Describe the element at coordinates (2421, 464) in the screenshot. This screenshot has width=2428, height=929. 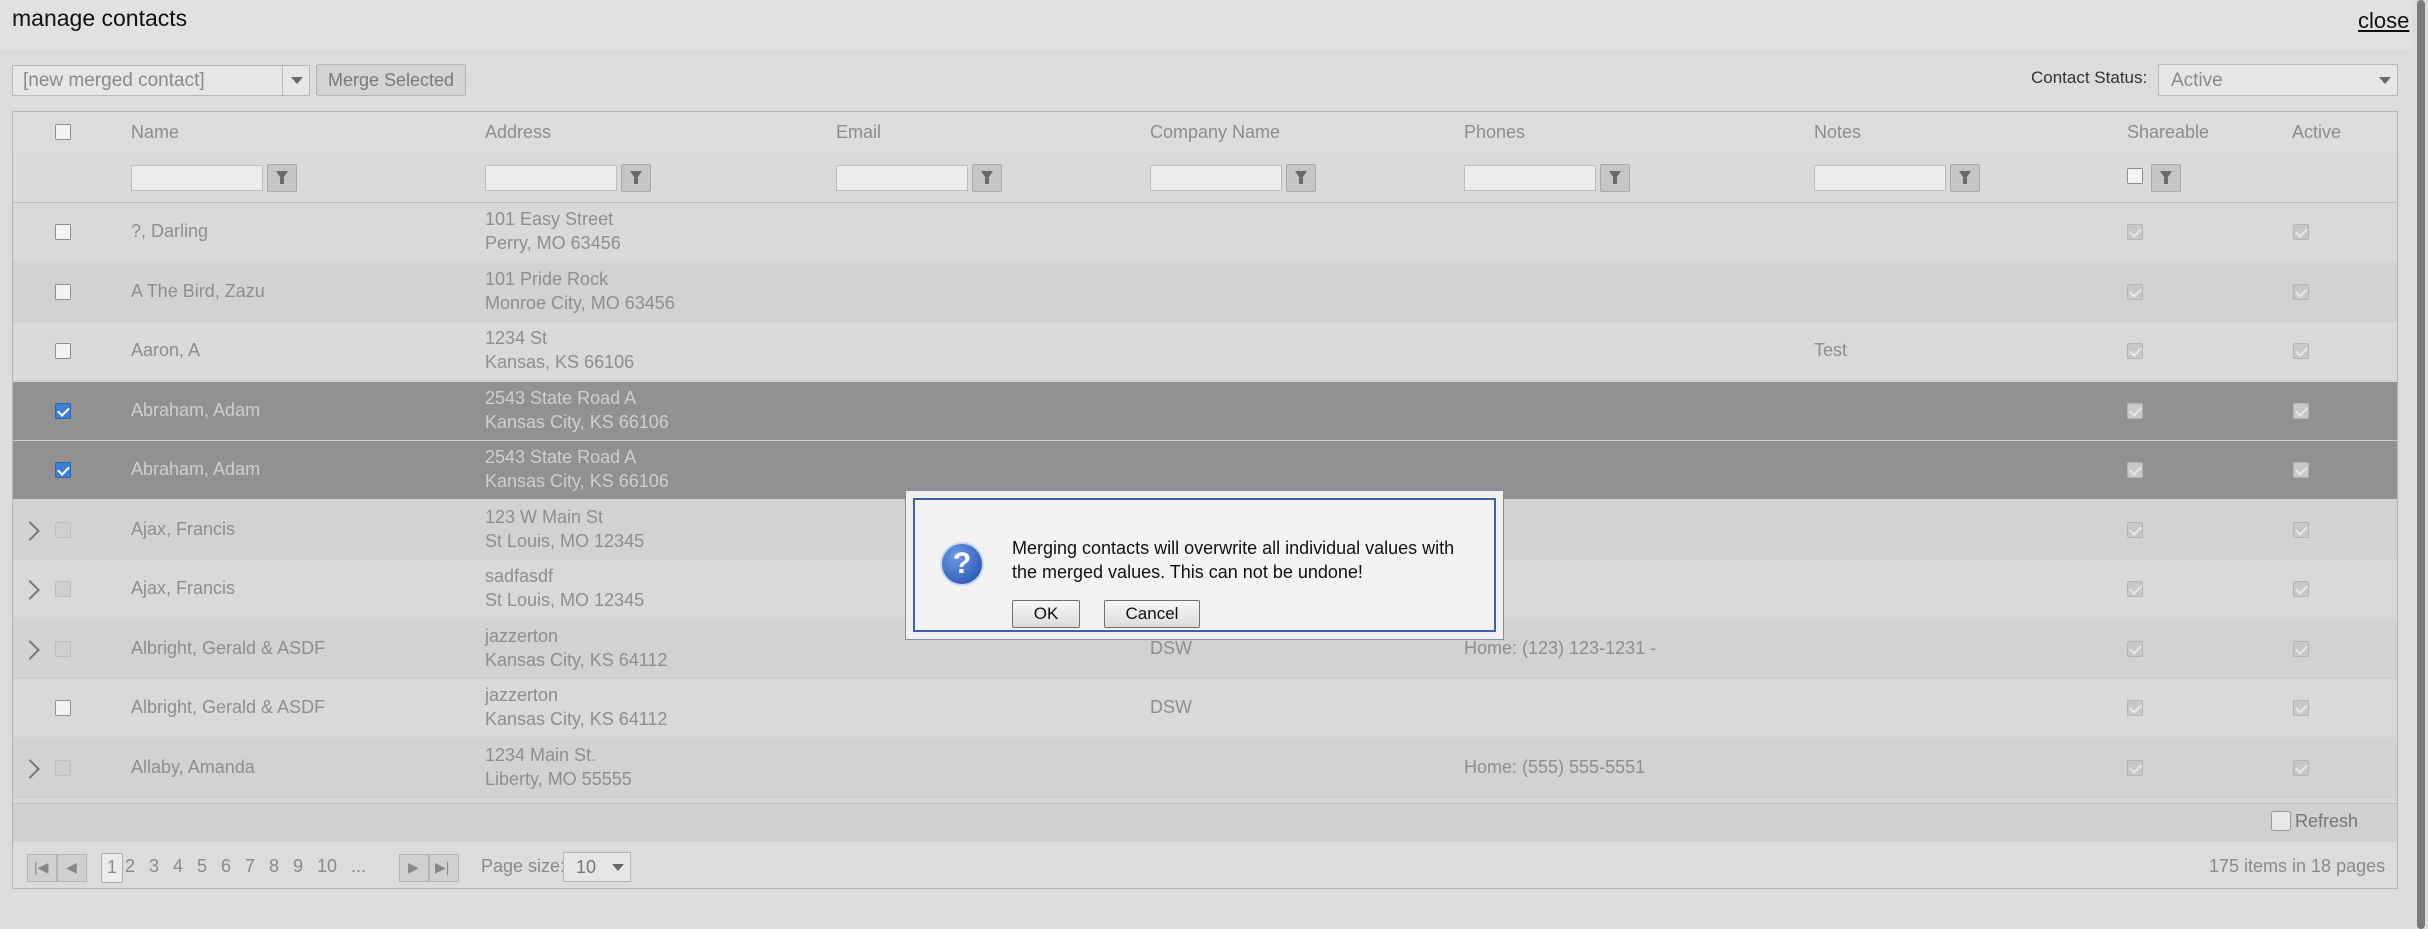
I see `scrollbar-thumb` at that location.